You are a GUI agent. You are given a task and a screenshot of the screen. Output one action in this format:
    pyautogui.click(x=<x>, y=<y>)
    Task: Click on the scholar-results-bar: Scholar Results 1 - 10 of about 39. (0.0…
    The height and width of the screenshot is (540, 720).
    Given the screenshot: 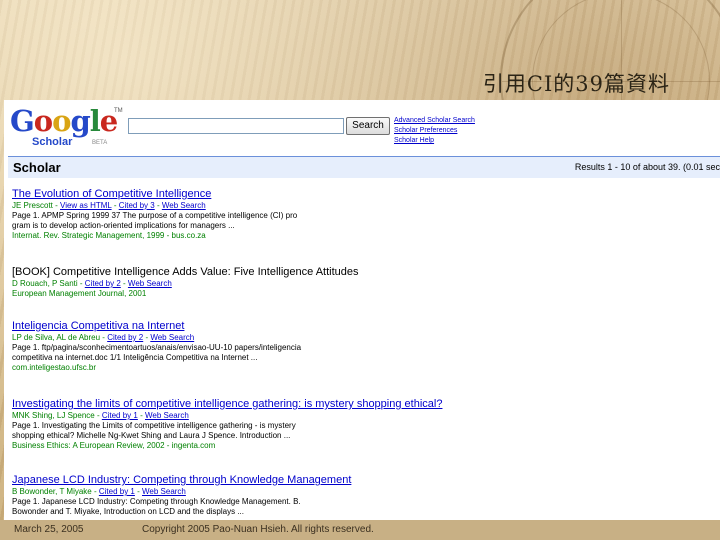 What is the action you would take?
    pyautogui.click(x=364, y=167)
    